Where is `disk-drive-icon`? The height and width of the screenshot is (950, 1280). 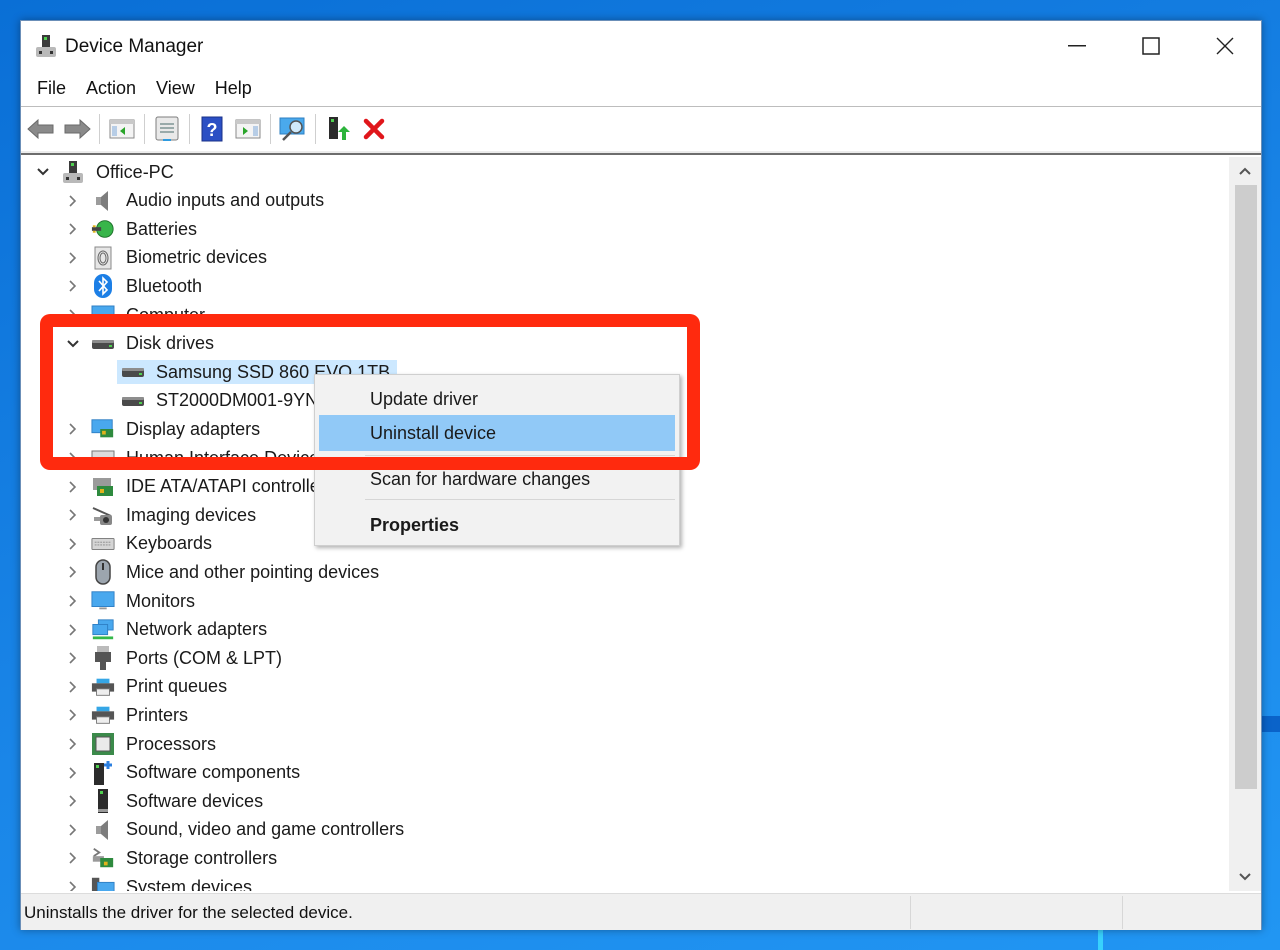
disk-drive-icon is located at coordinates (103, 344).